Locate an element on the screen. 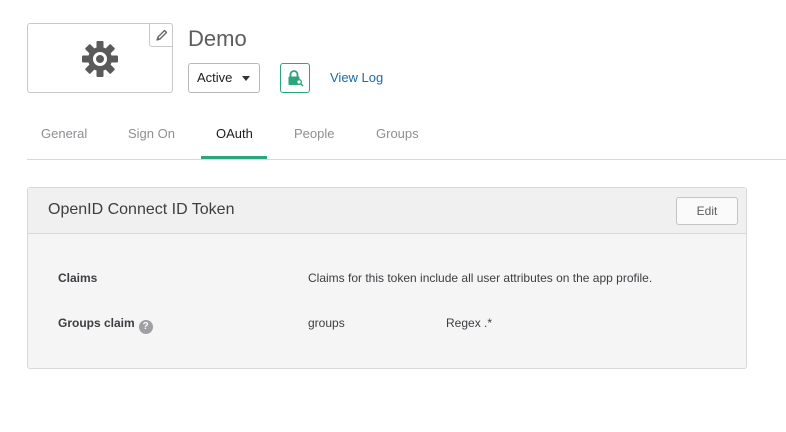  pencil-icon is located at coordinates (161, 35).